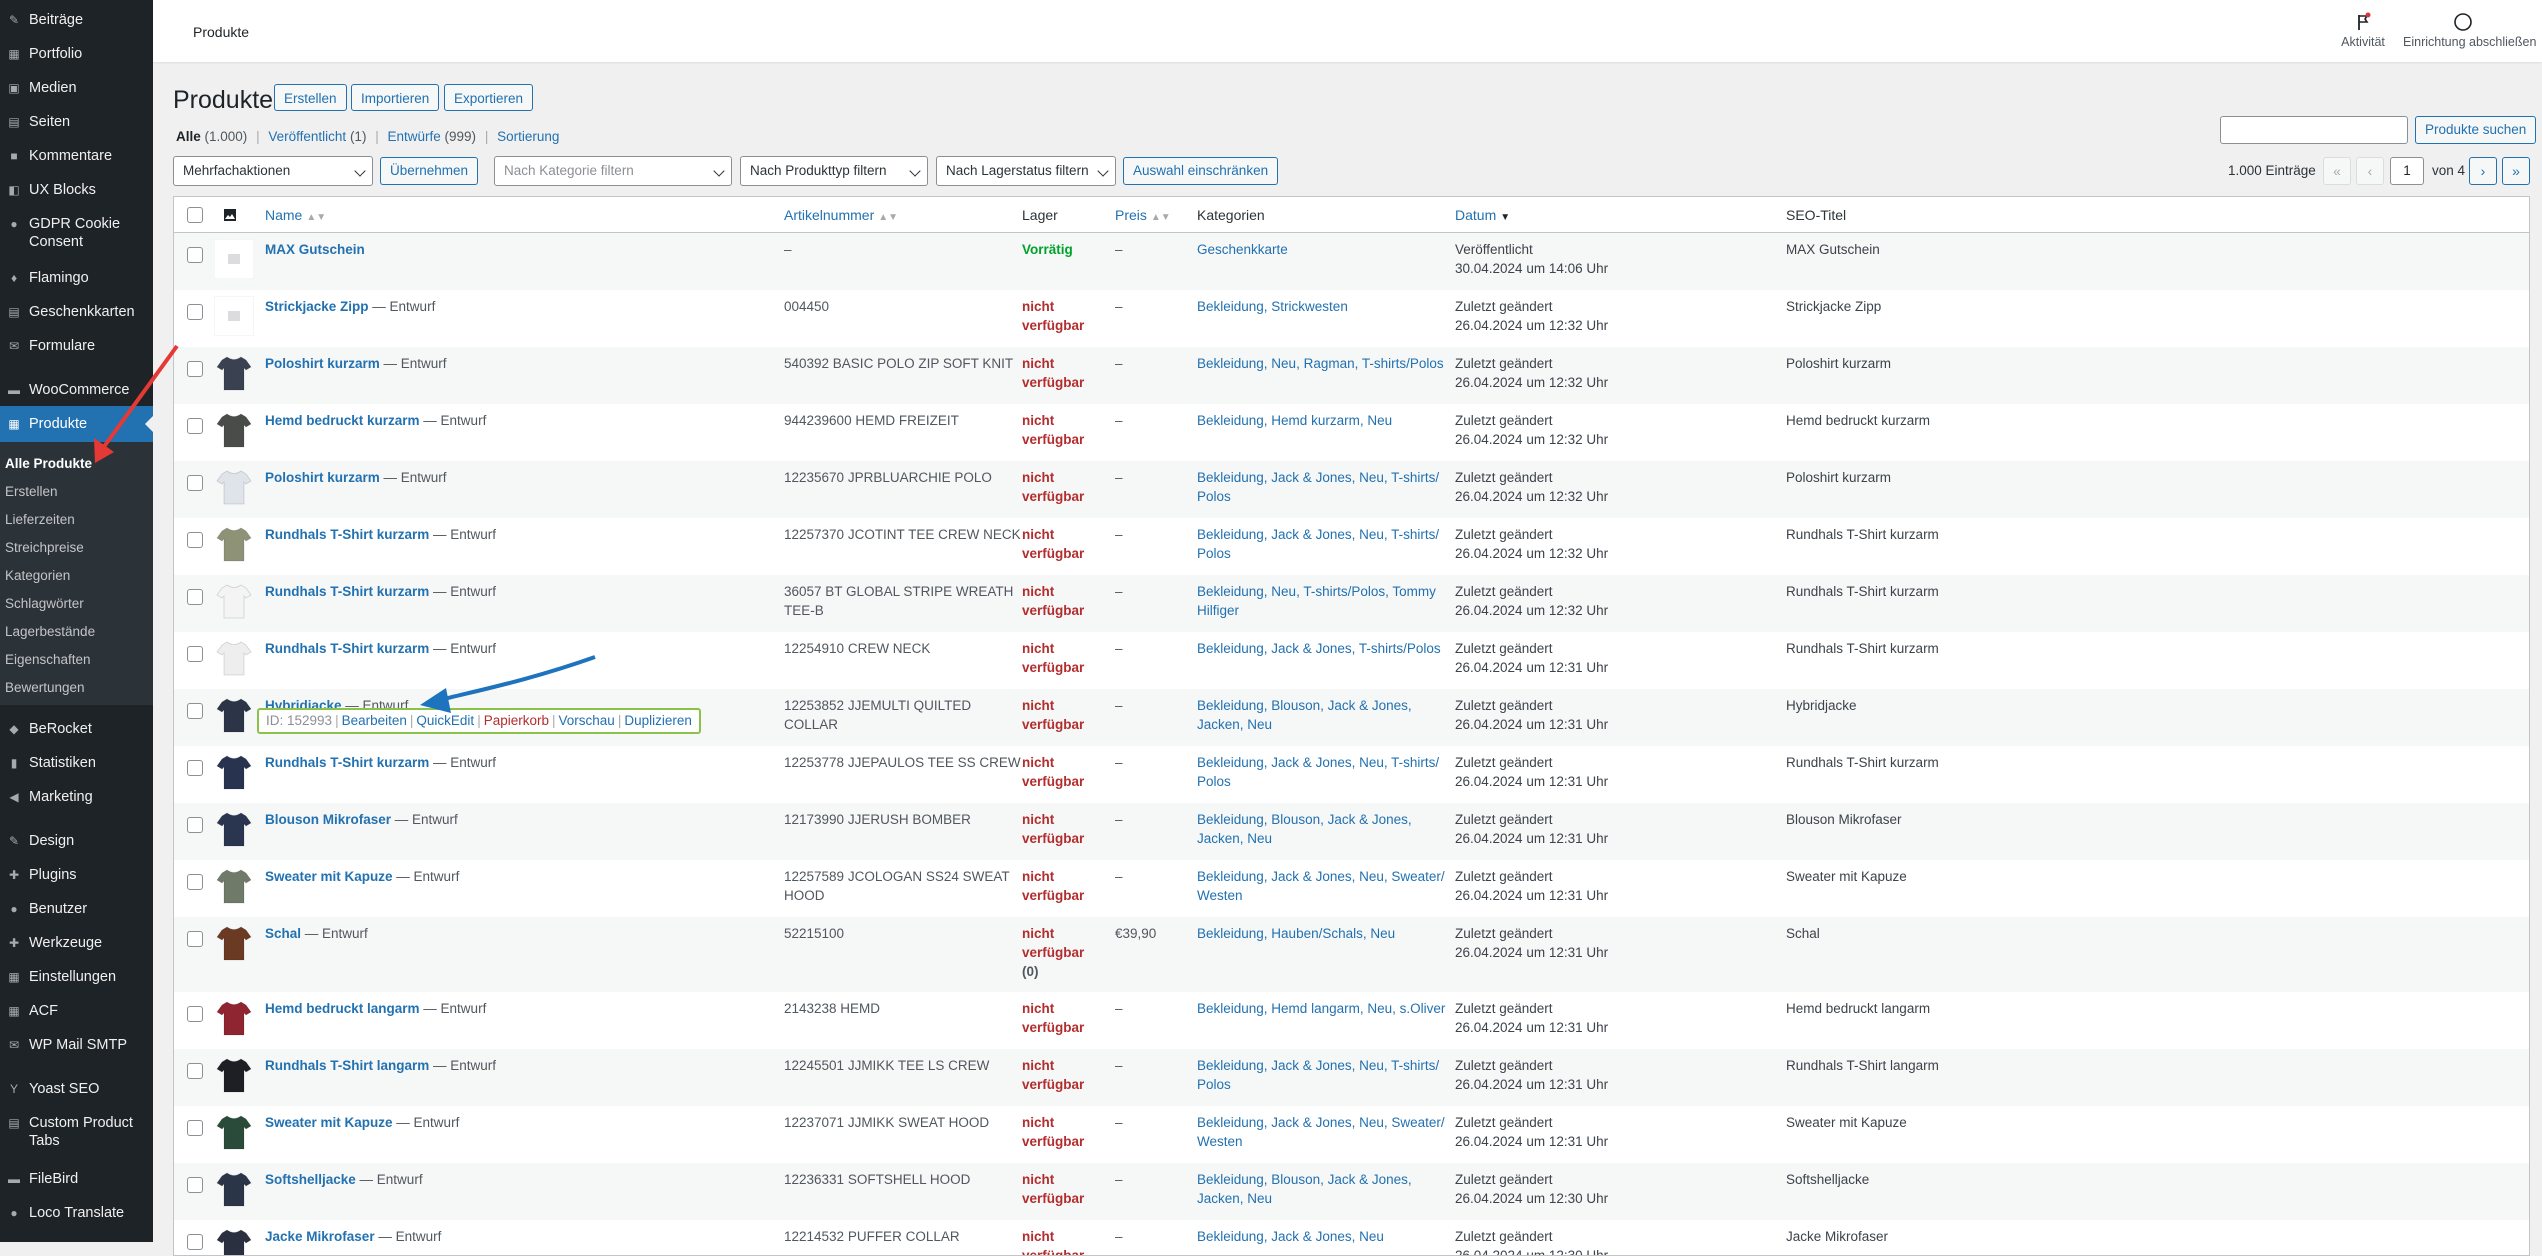 The height and width of the screenshot is (1256, 2542). I want to click on product-name-link: Schal, so click(283, 933).